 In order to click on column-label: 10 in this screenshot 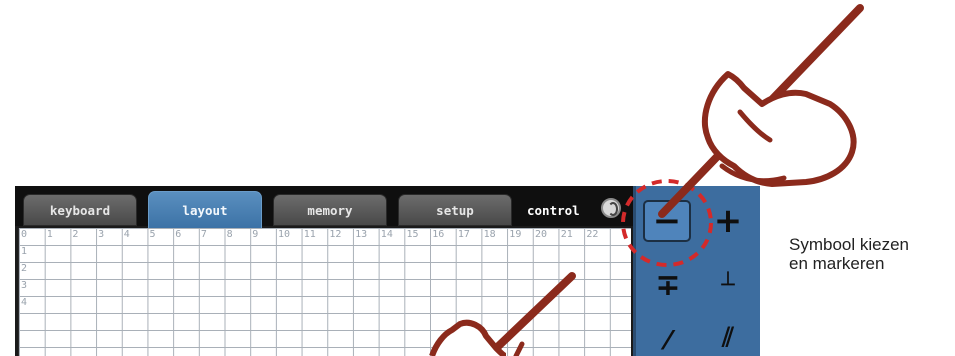, I will do `click(284, 234)`.